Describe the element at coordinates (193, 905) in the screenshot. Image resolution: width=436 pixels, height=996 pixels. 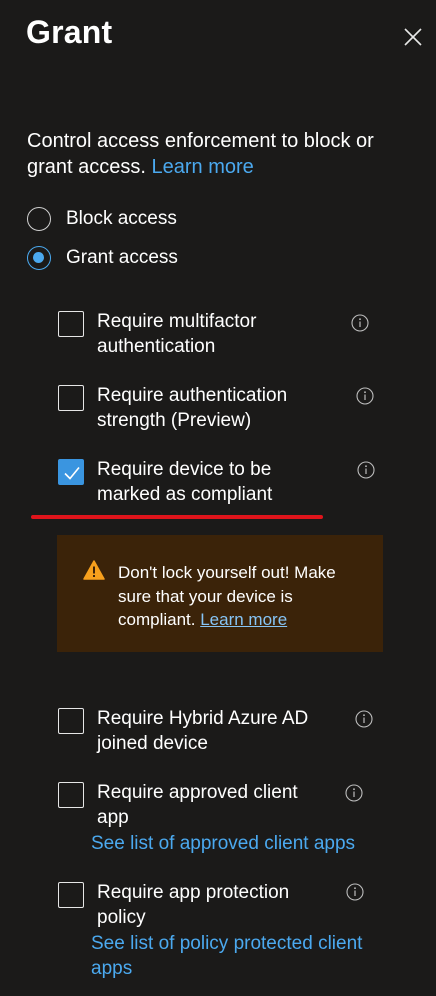
I see `app-protection-label: Require app protection policy` at that location.